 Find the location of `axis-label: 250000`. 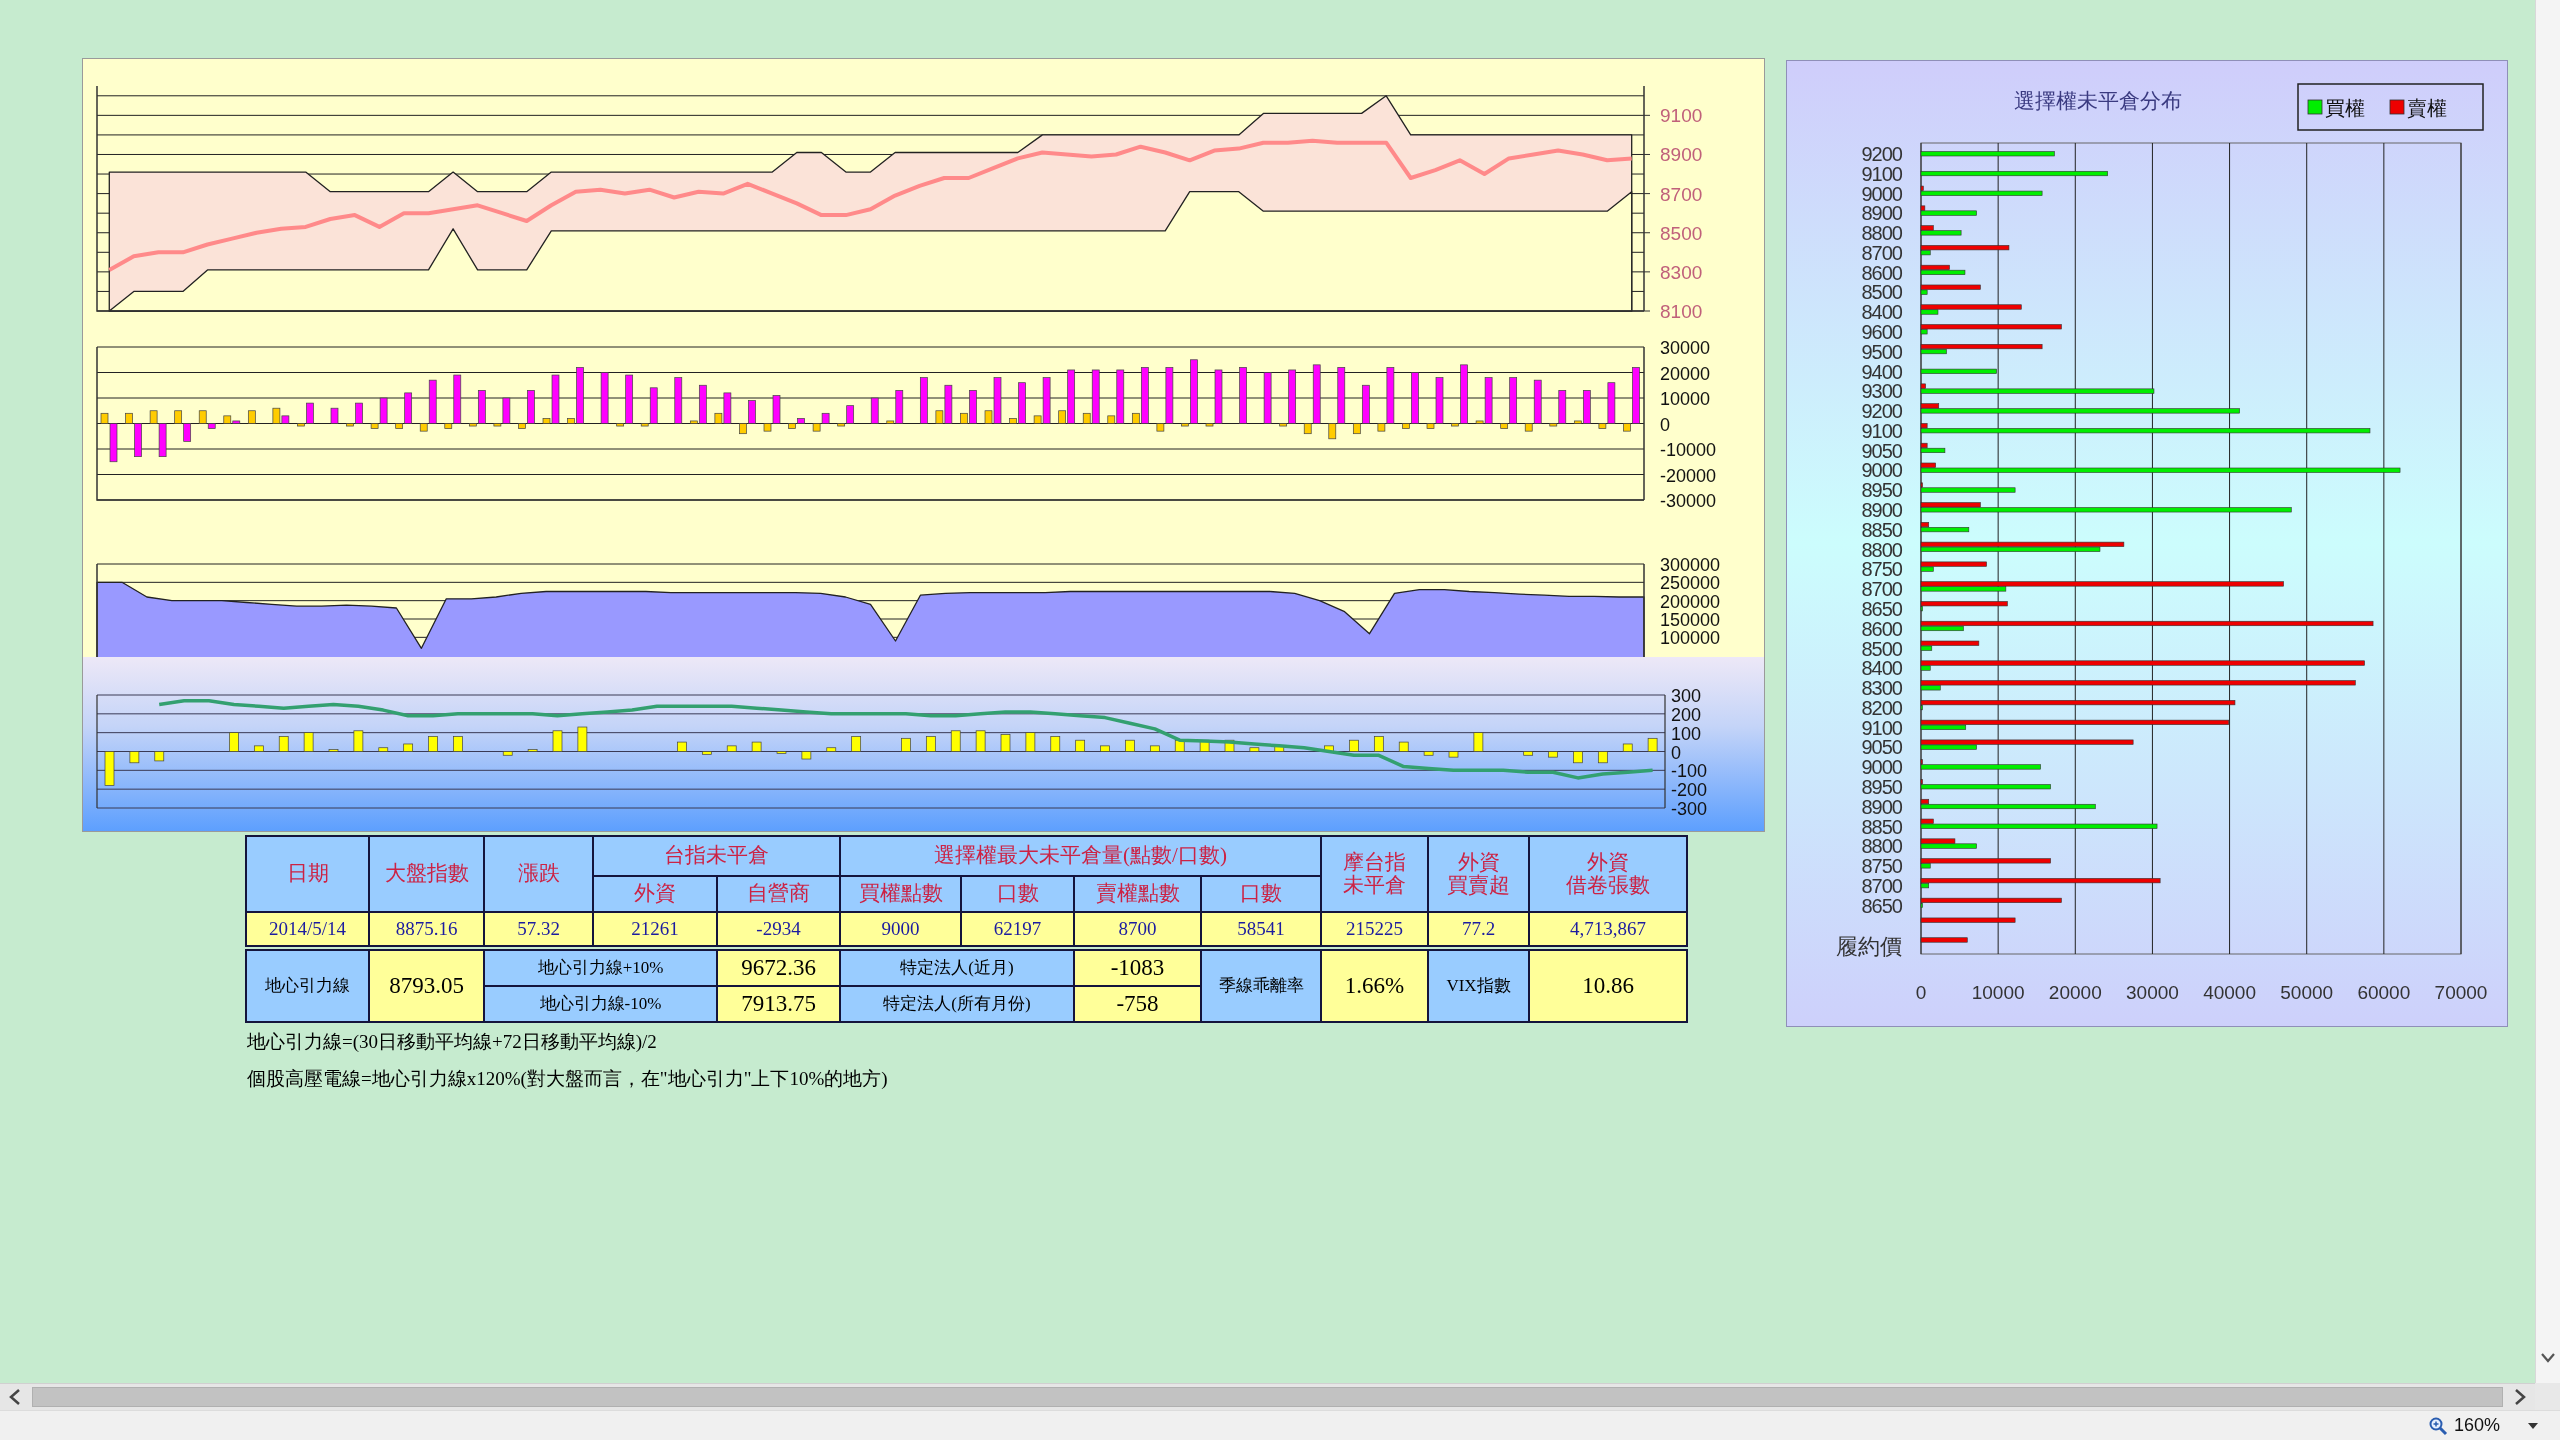

axis-label: 250000 is located at coordinates (1690, 583).